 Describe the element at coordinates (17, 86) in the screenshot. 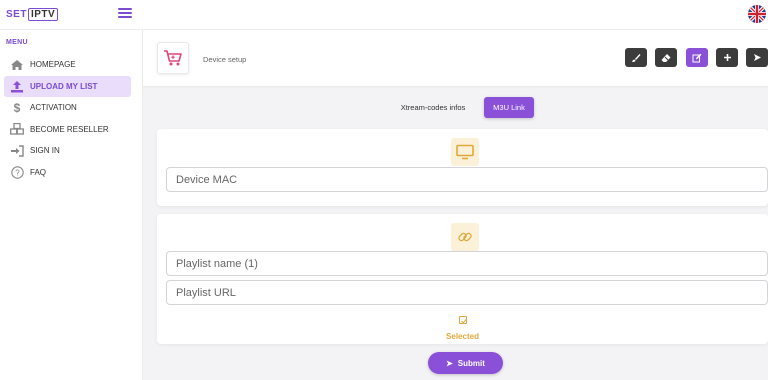

I see `upload-icon` at that location.